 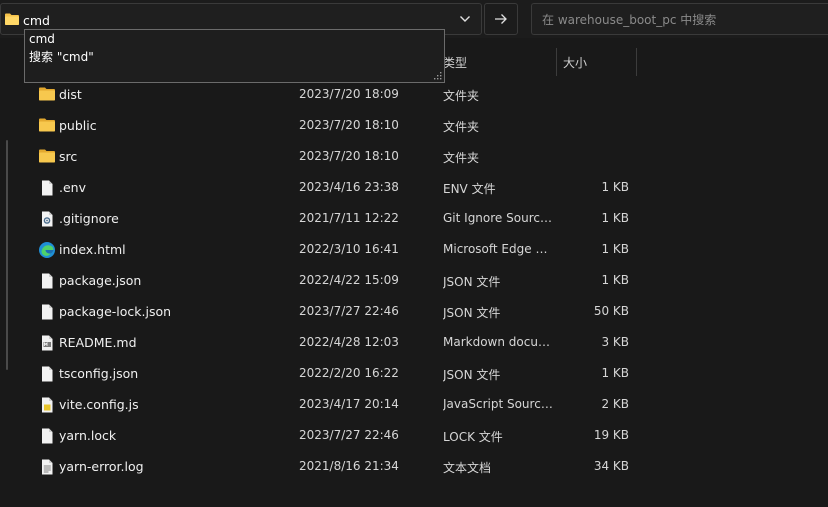 What do you see at coordinates (349, 94) in the screenshot?
I see `file-modified-date: 2023/7/20 18:09` at bounding box center [349, 94].